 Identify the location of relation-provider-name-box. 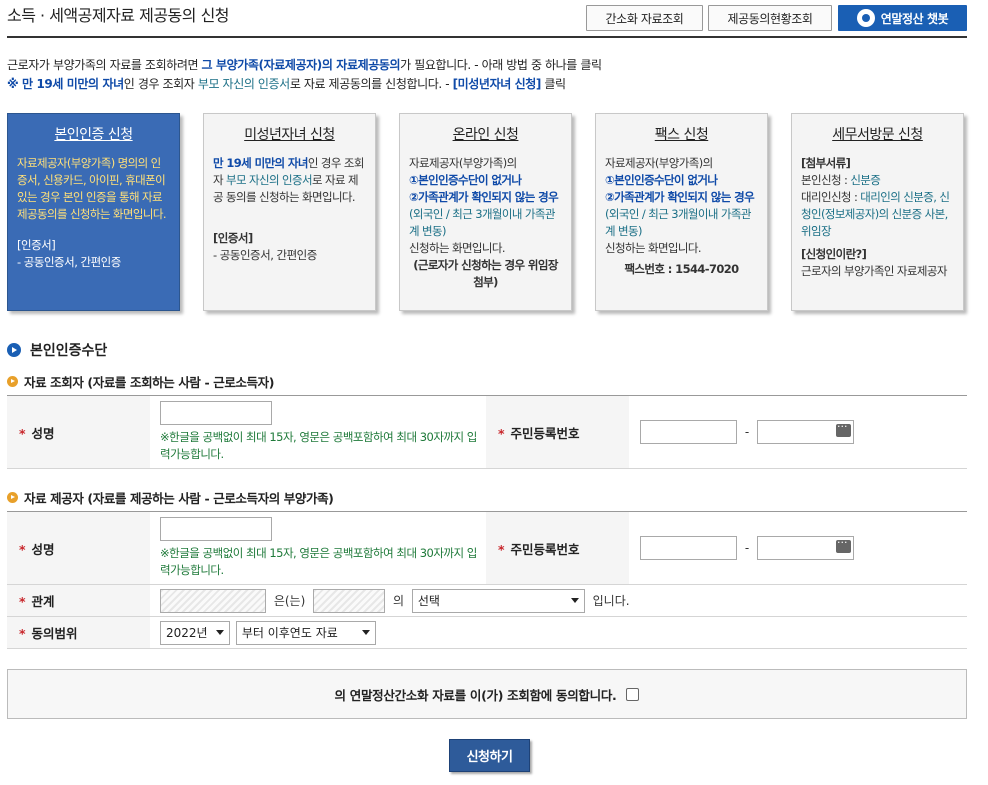
(213, 600).